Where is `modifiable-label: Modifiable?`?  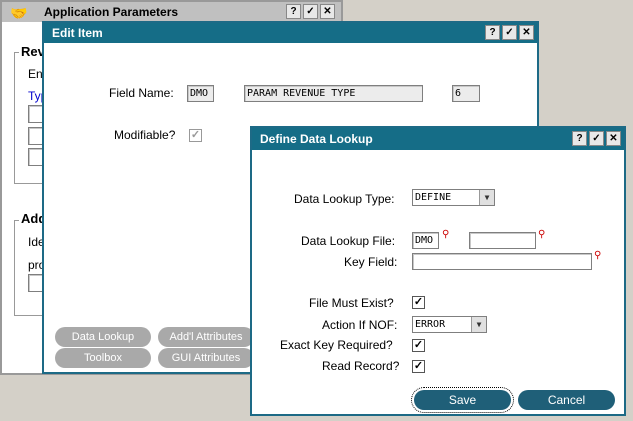 modifiable-label: Modifiable? is located at coordinates (145, 135).